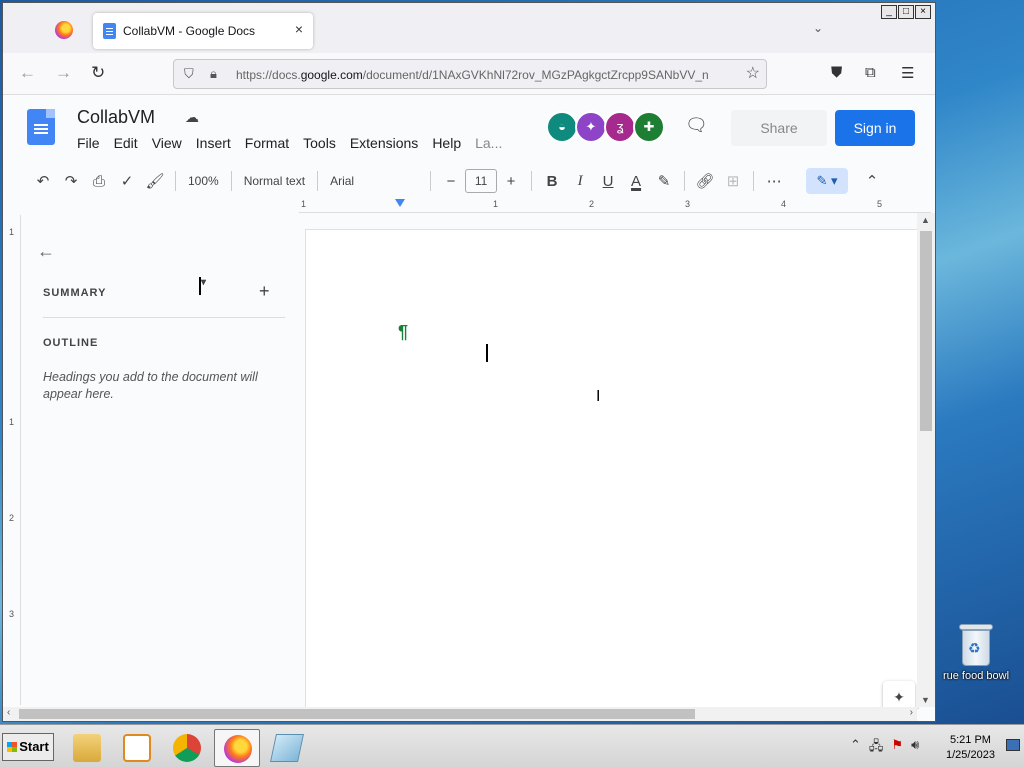 The width and height of the screenshot is (1024, 768). I want to click on increase-font-size-button: +, so click(511, 181).